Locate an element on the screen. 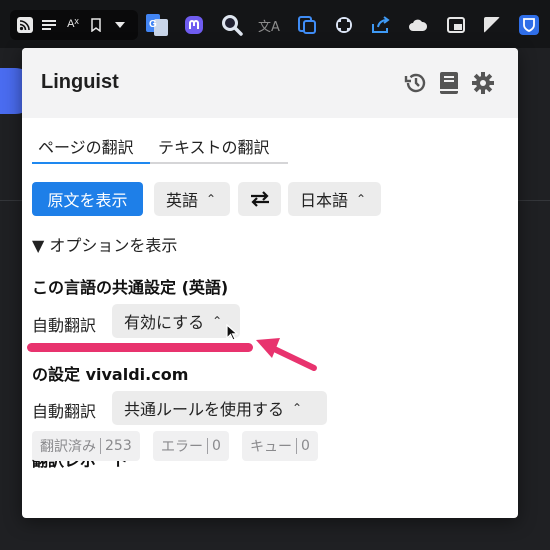 This screenshot has height=550, width=550. swap-languages-button is located at coordinates (259, 199).